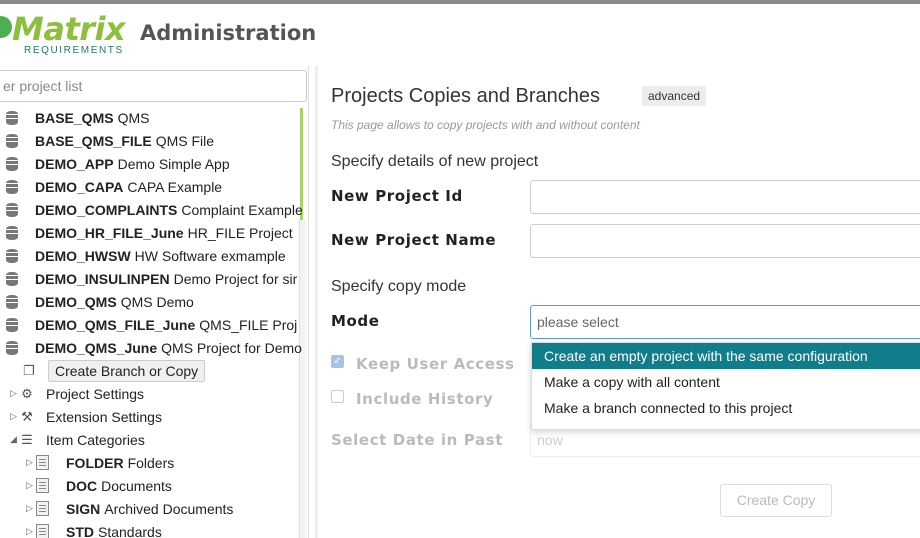 Image resolution: width=920 pixels, height=538 pixels. I want to click on project-id: DEMO_COMPLAINTS, so click(106, 209).